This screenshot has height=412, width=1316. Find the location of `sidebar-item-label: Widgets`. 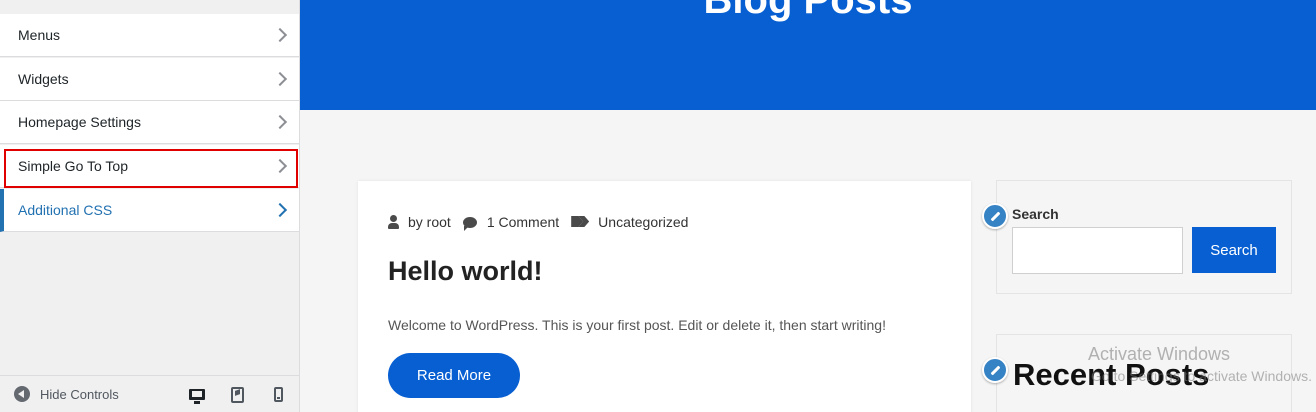

sidebar-item-label: Widgets is located at coordinates (43, 79).